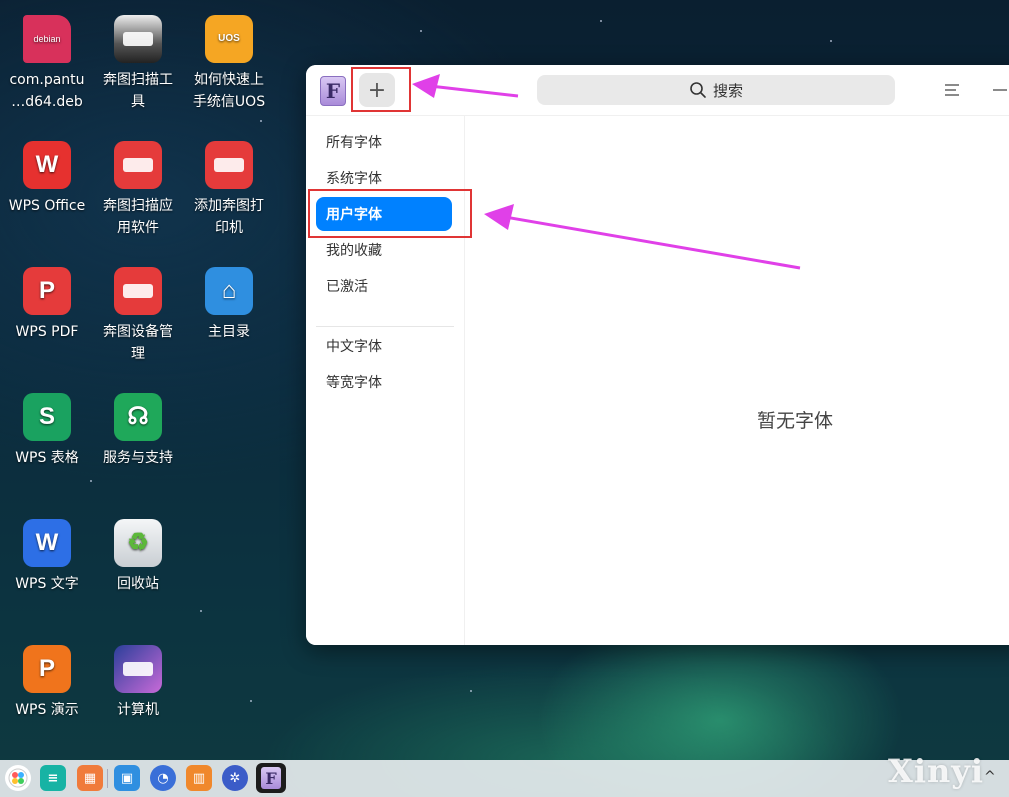  What do you see at coordinates (606, 172) in the screenshot?
I see `annotation-arrows` at bounding box center [606, 172].